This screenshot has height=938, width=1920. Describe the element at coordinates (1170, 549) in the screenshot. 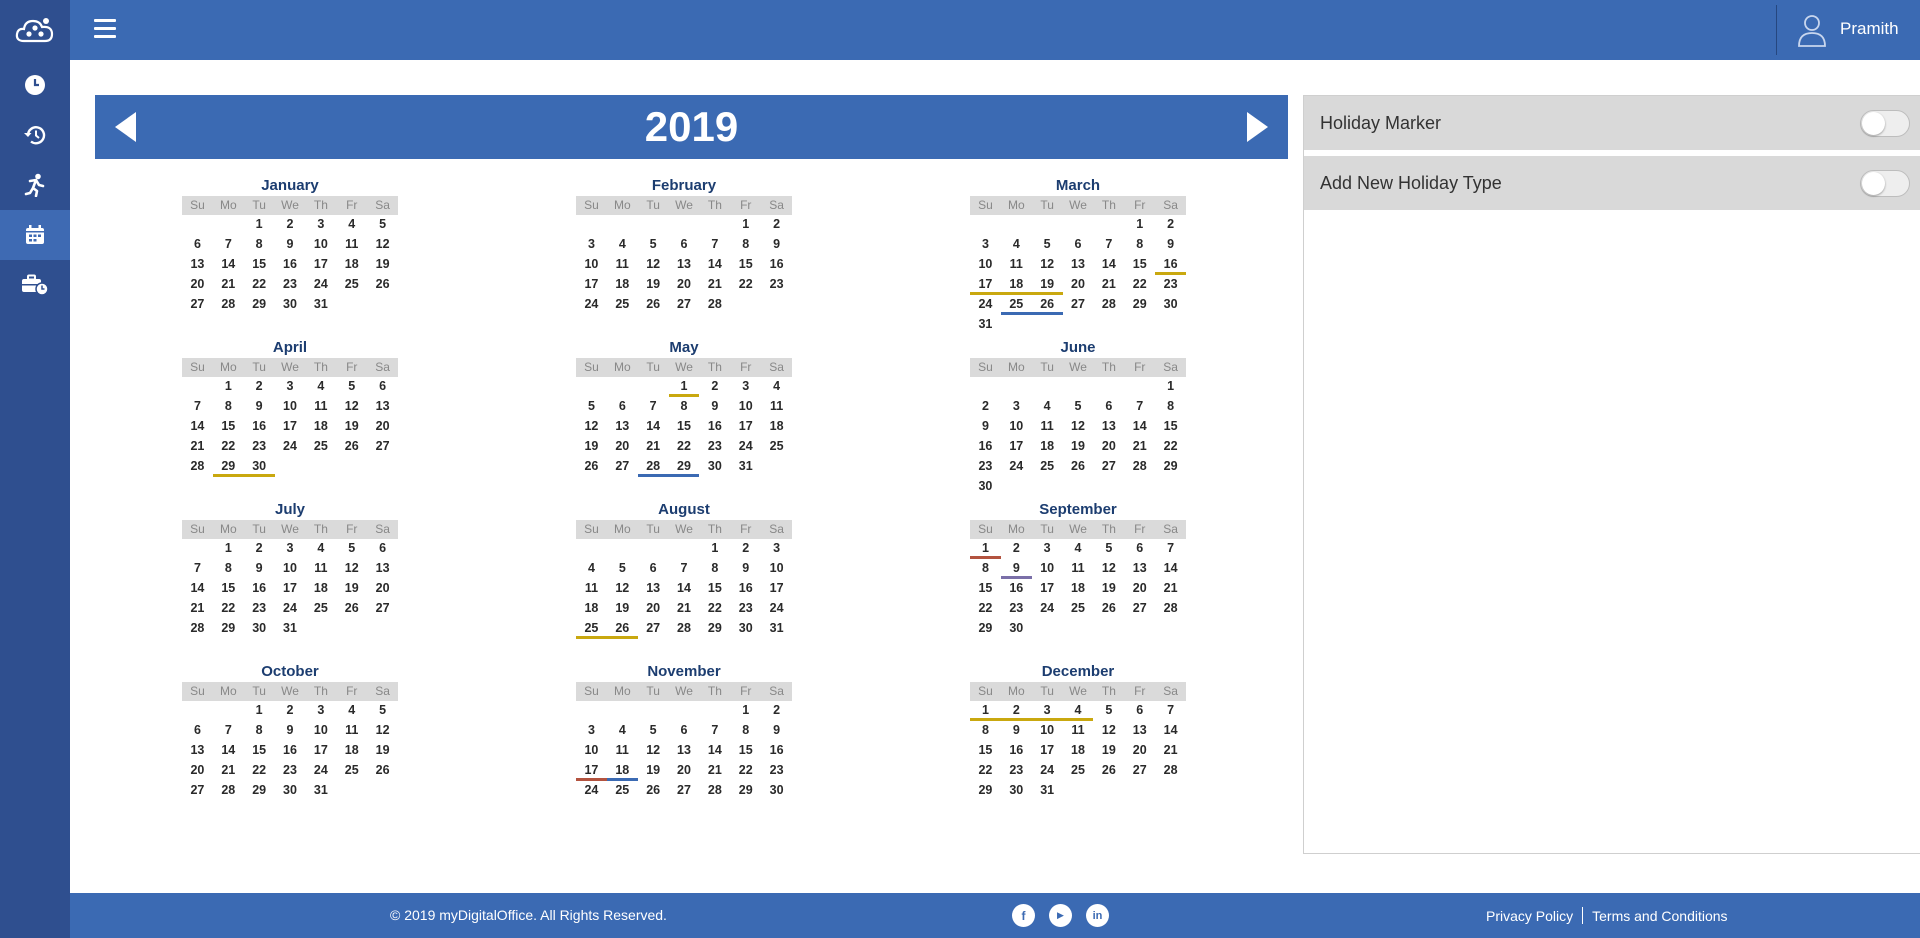

I see `day-cell: 7` at that location.